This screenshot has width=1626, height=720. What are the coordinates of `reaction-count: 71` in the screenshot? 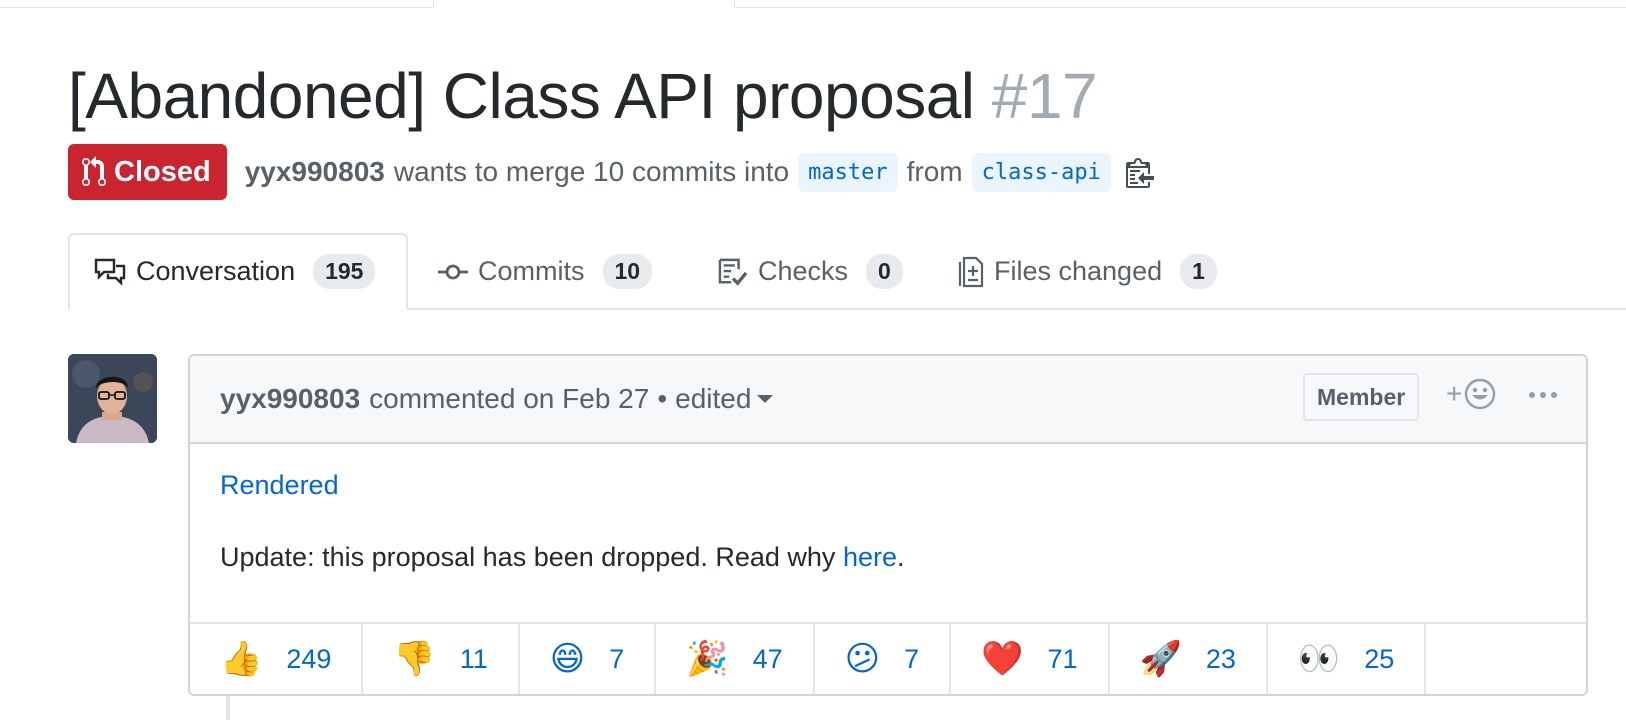 It's located at (1062, 658).